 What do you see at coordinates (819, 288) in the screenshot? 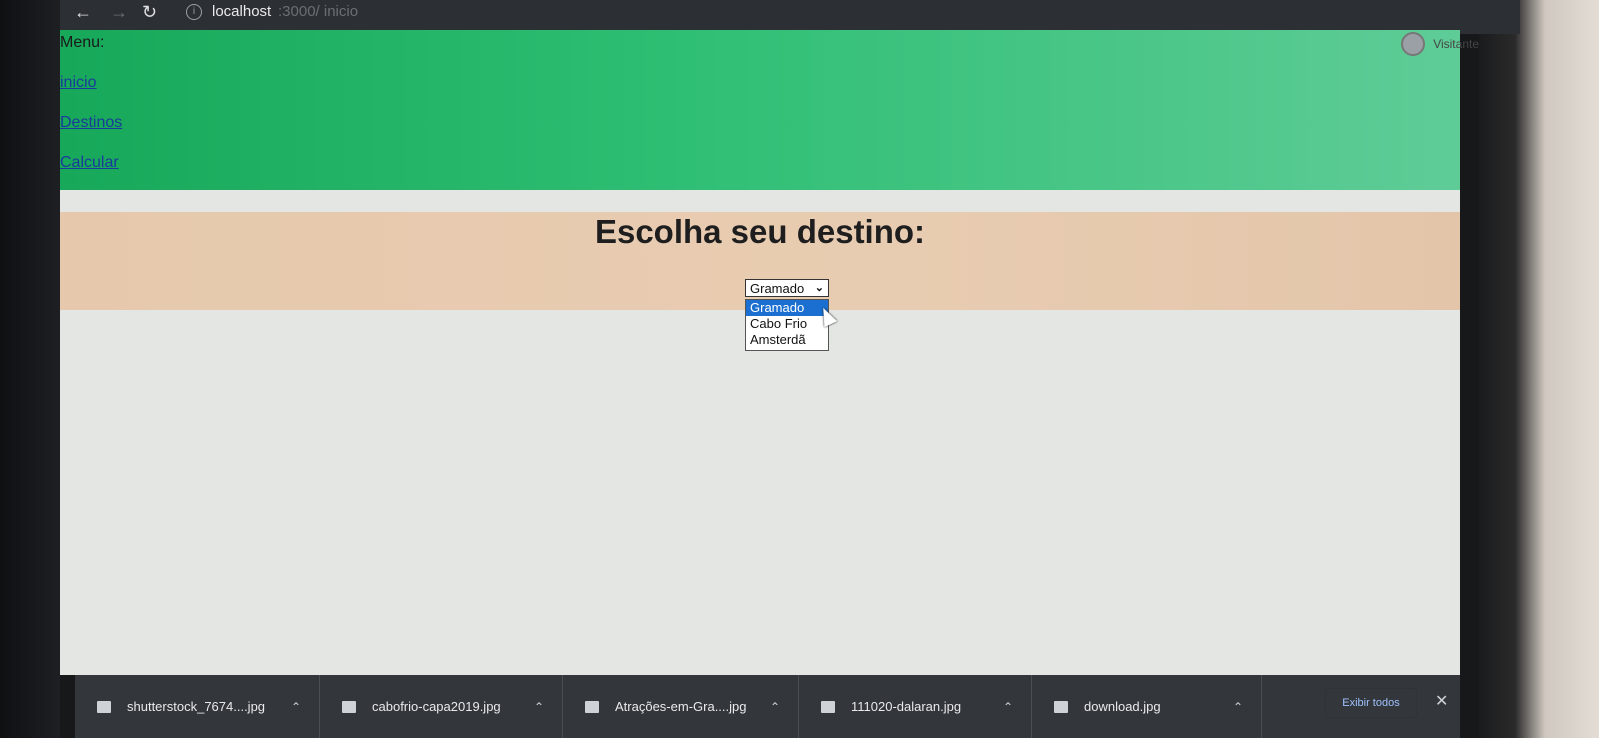
I see `chevron-down-icon: ⌄` at bounding box center [819, 288].